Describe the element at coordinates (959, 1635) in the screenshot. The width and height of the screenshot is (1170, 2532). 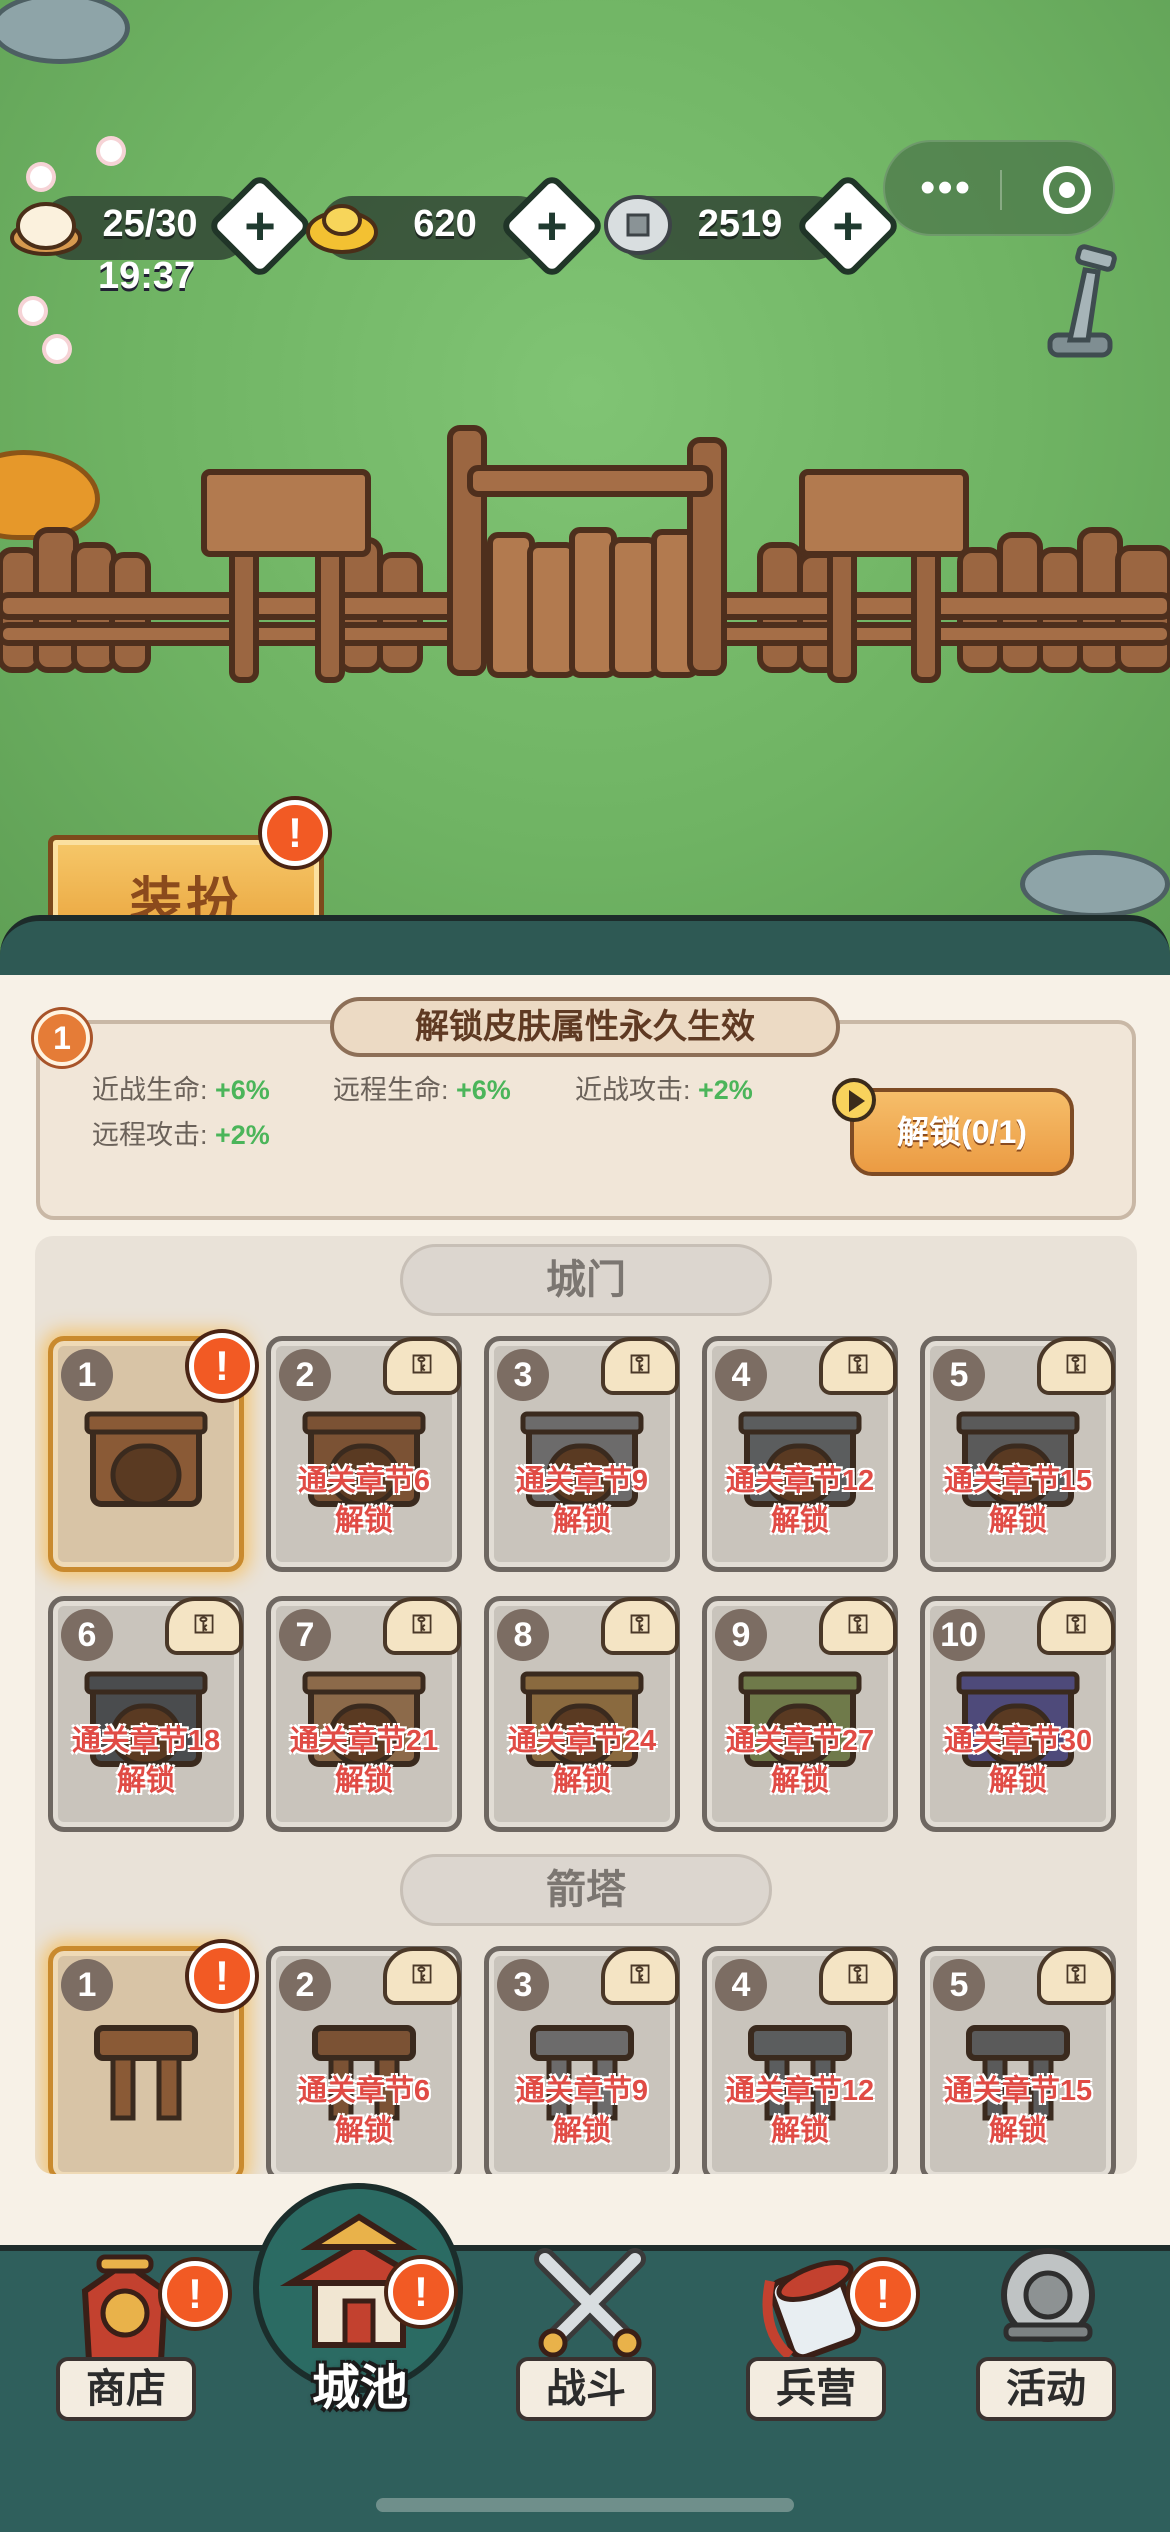
I see `slot-number: 10` at that location.